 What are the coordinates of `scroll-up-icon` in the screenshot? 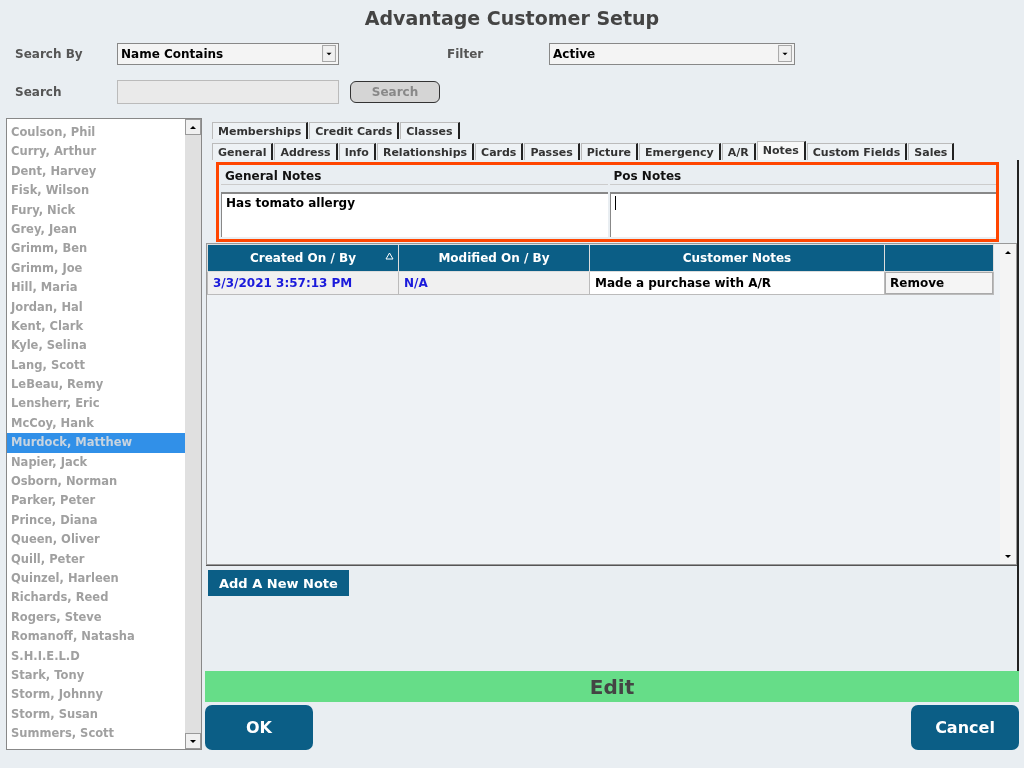 It's located at (193, 127).